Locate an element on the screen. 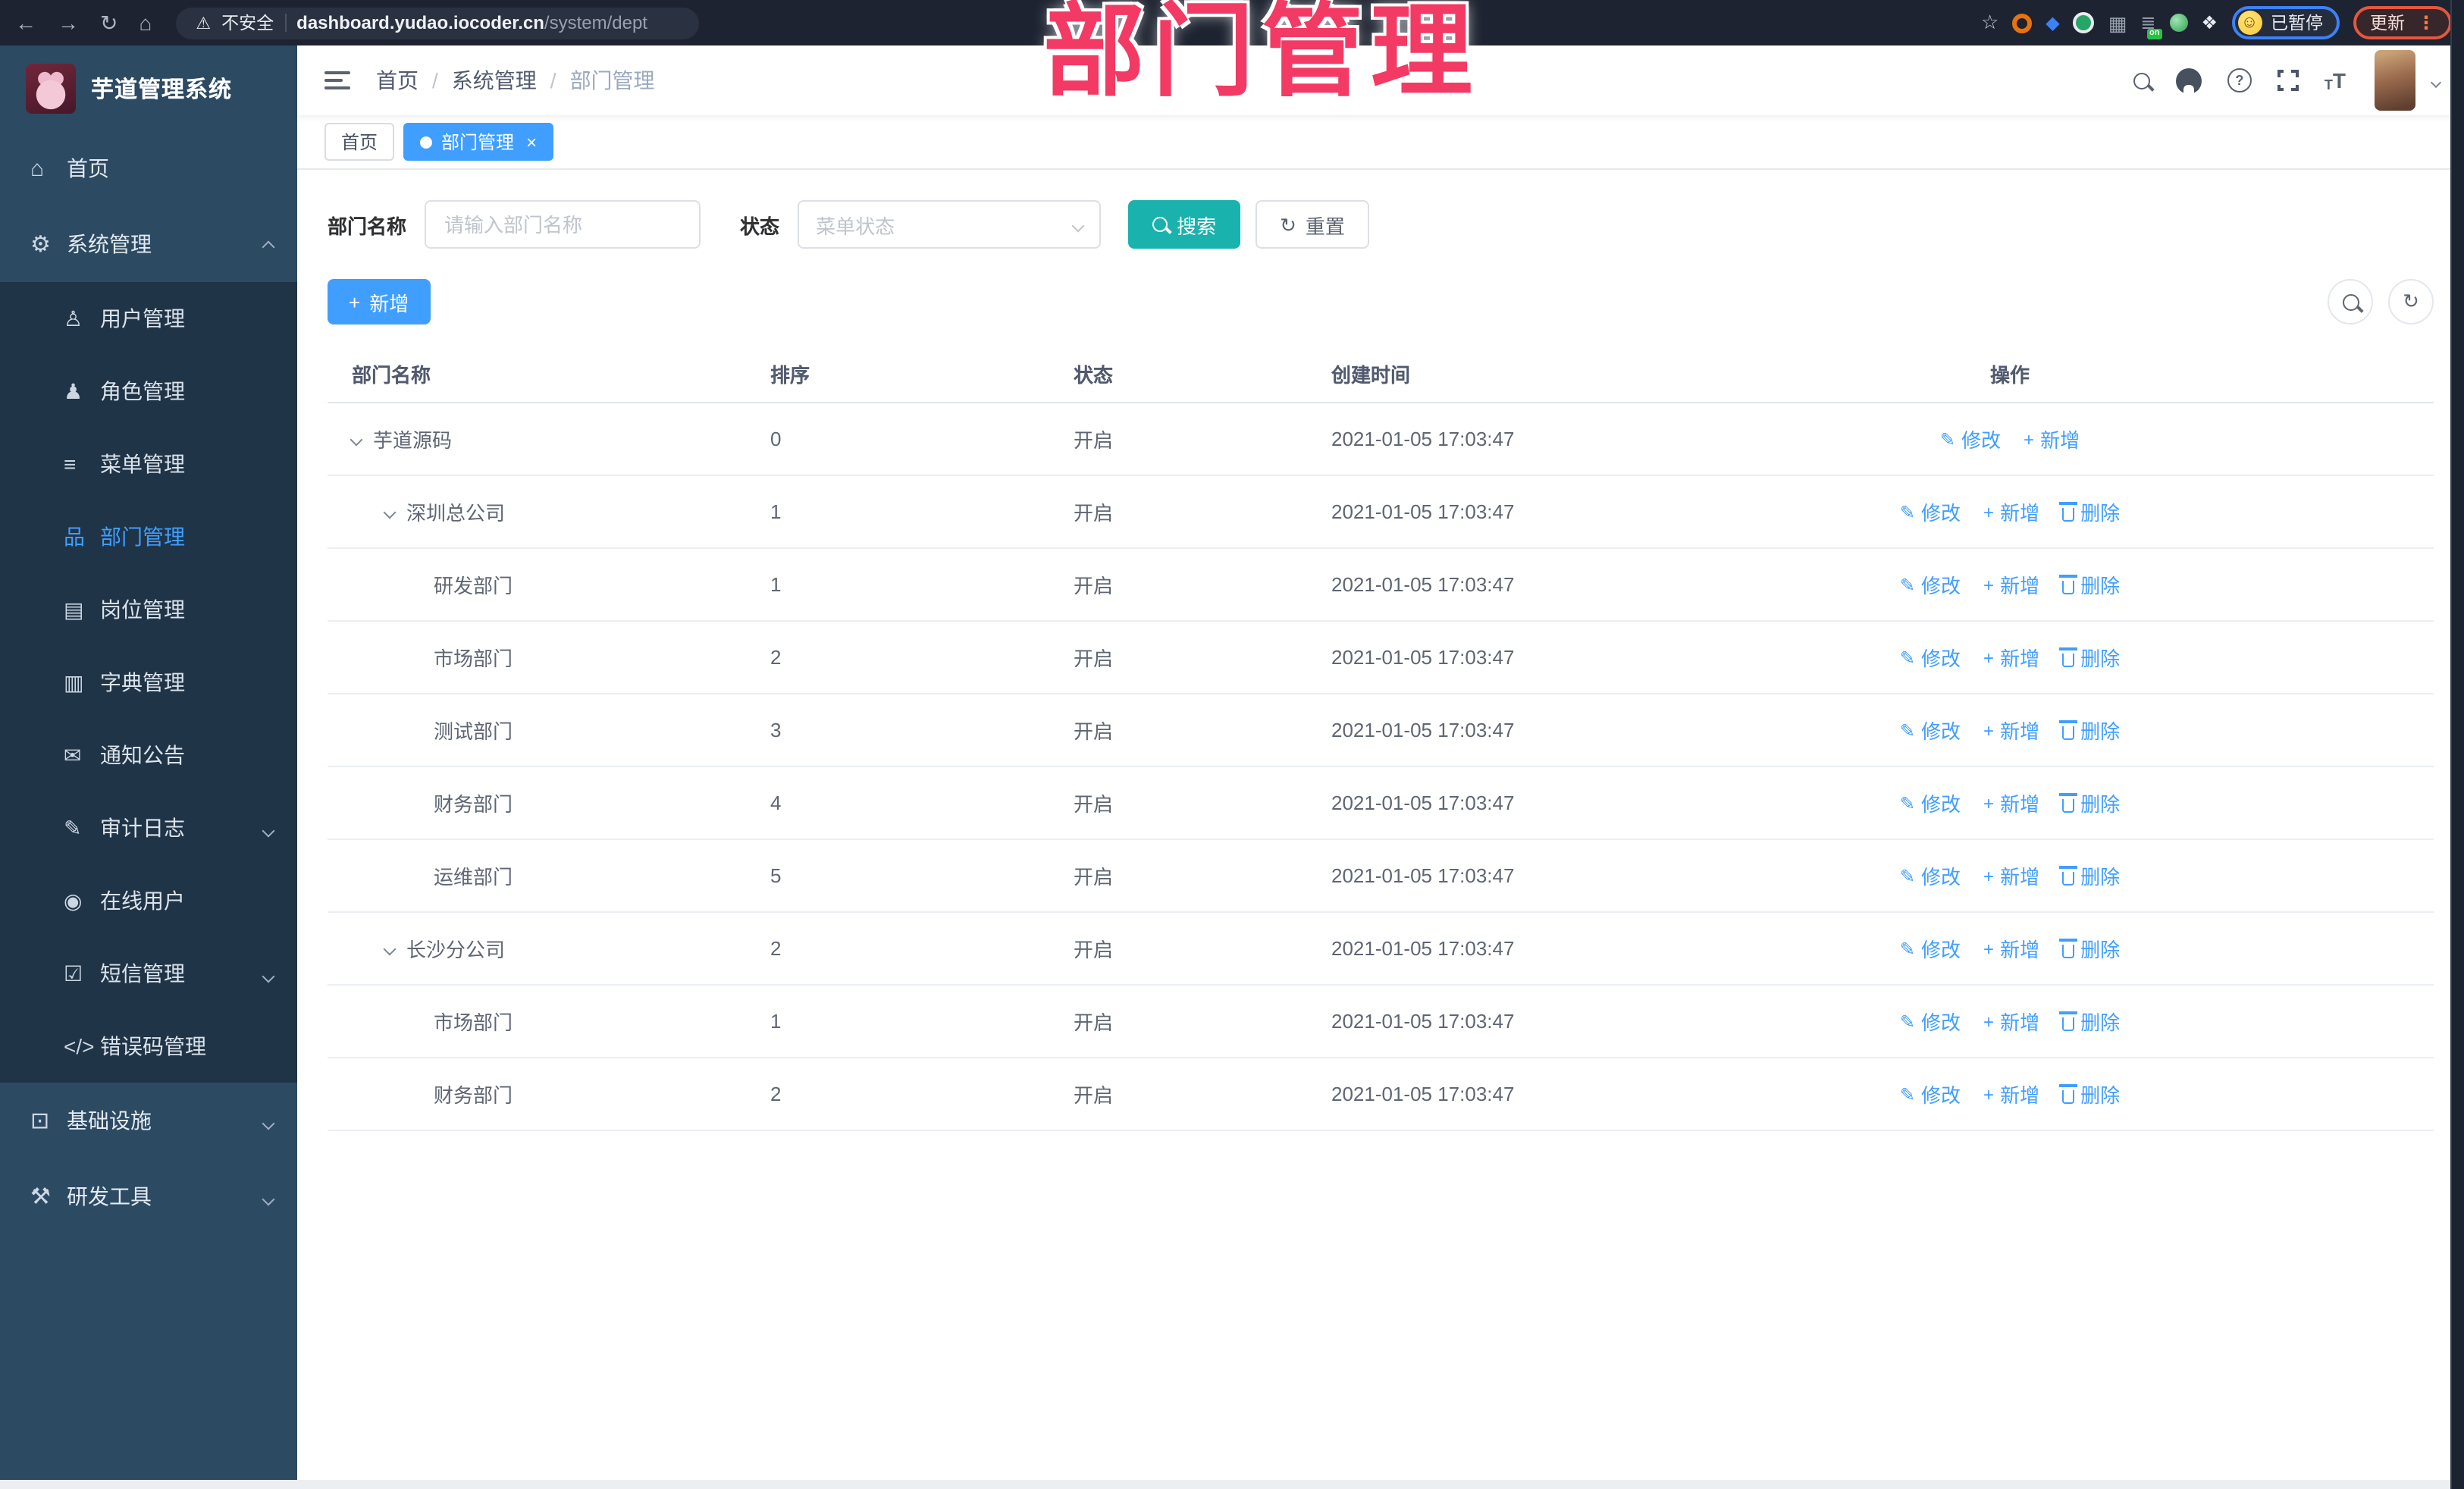  dept-name-input is located at coordinates (563, 225).